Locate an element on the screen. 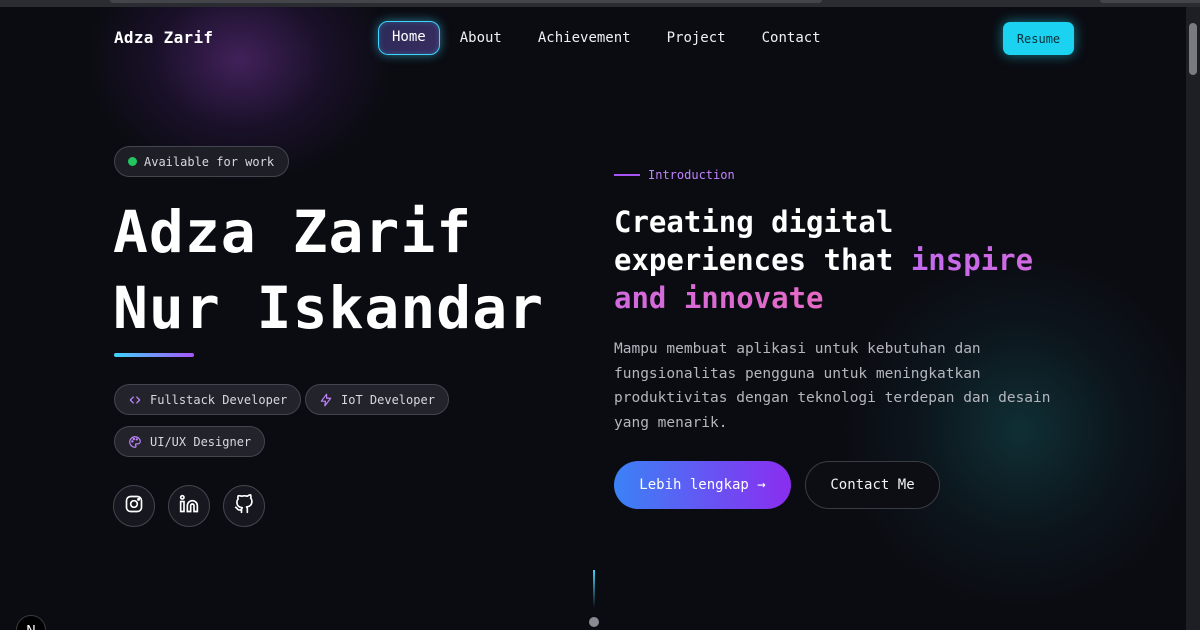 The width and height of the screenshot is (1200, 630). resume-button: Resume is located at coordinates (1038, 38).